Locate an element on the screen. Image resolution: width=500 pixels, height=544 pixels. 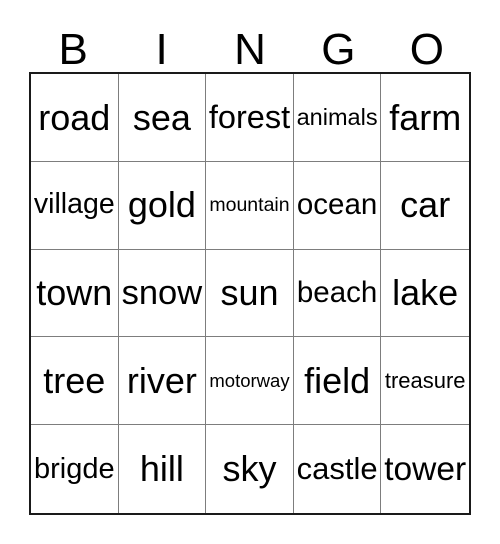
bingo-cell: tree is located at coordinates (75, 381).